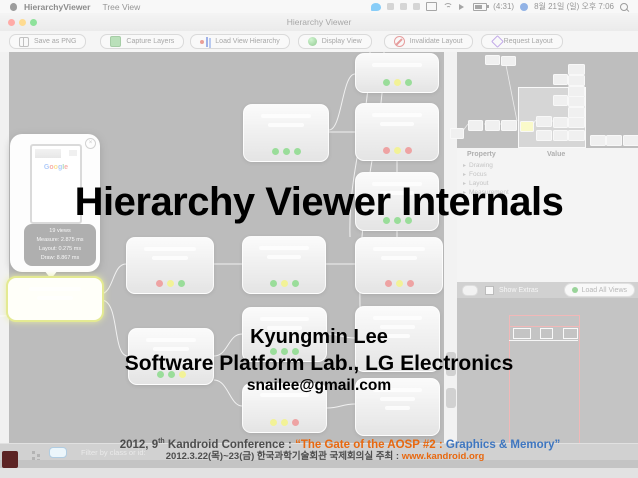 The image size is (638, 478). I want to click on footer-kandroid-link: www.kandroid.org, so click(443, 456).